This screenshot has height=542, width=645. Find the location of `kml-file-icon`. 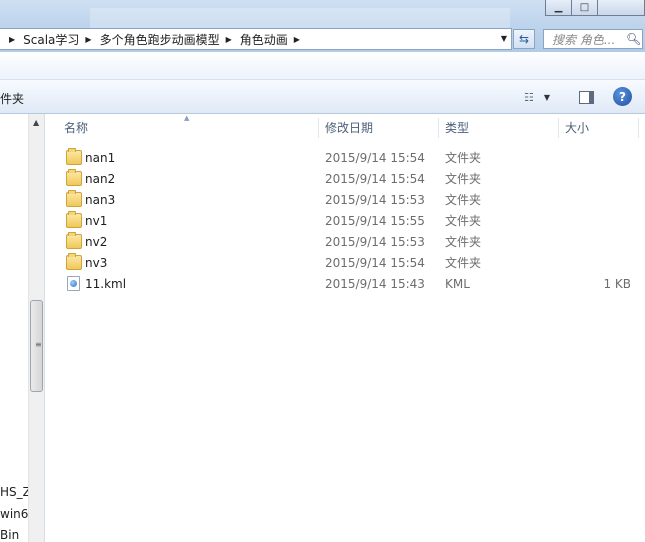

kml-file-icon is located at coordinates (73, 283).